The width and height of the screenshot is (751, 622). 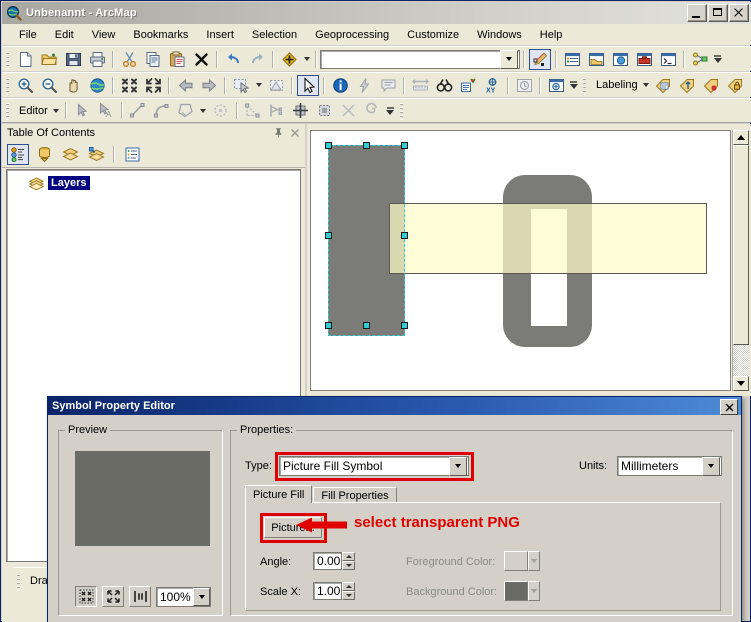 I want to click on preview-zoom-combo: 100%, so click(x=183, y=596).